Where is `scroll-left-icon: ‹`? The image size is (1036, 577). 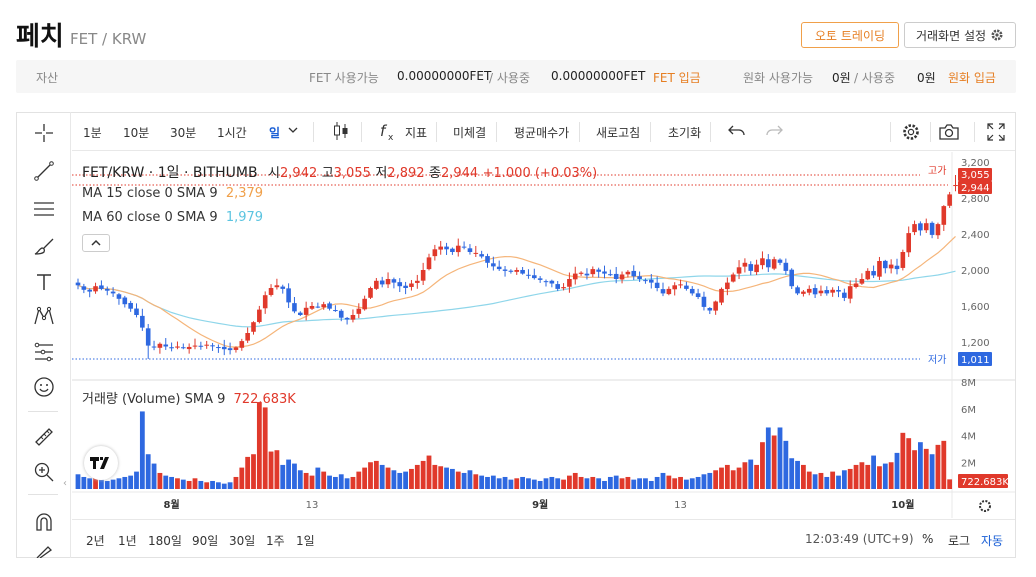 scroll-left-icon: ‹ is located at coordinates (68, 486).